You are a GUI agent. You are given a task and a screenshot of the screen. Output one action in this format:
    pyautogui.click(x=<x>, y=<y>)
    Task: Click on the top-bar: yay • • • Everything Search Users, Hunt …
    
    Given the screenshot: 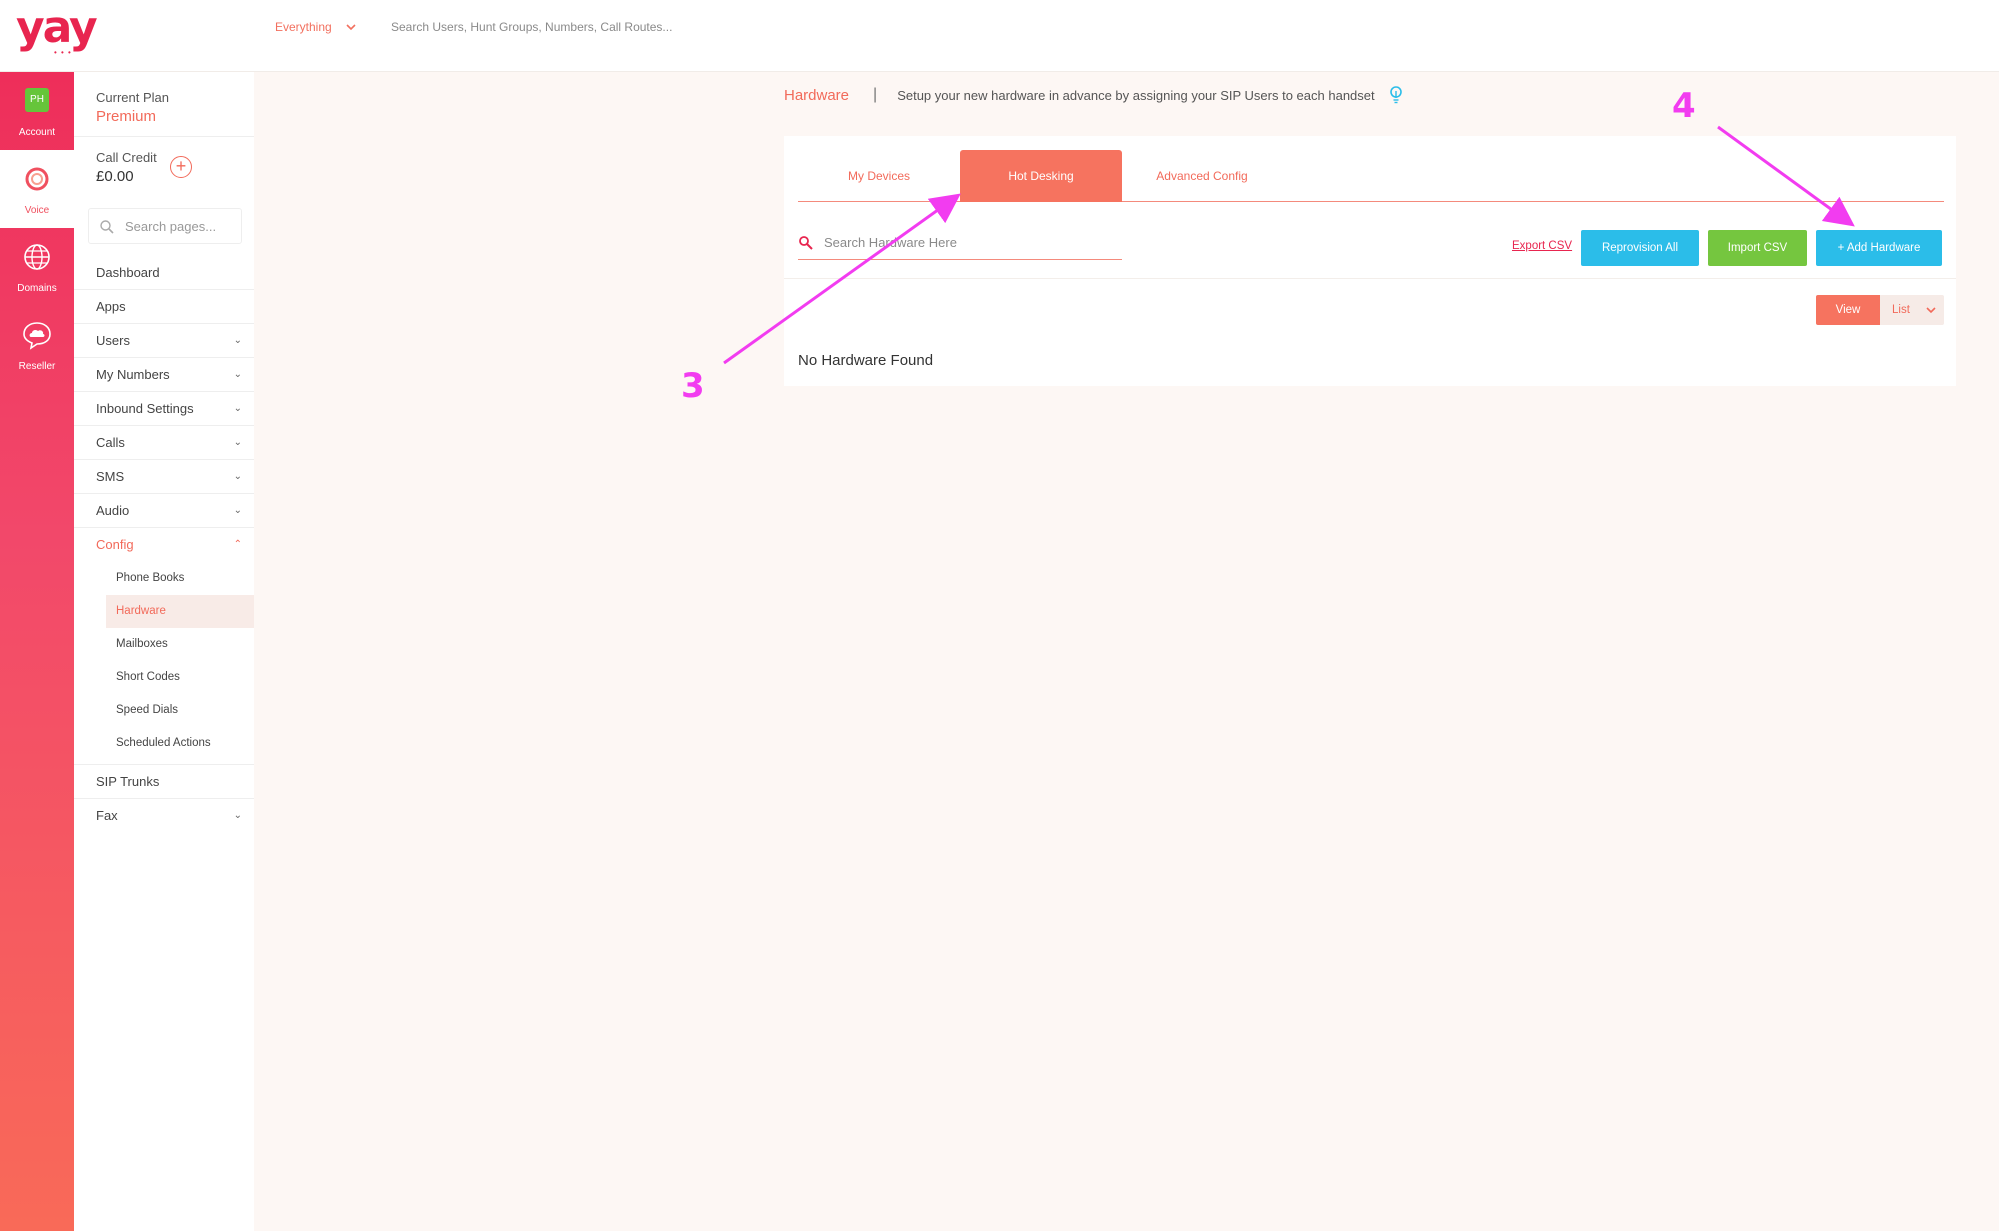 What is the action you would take?
    pyautogui.click(x=999, y=36)
    